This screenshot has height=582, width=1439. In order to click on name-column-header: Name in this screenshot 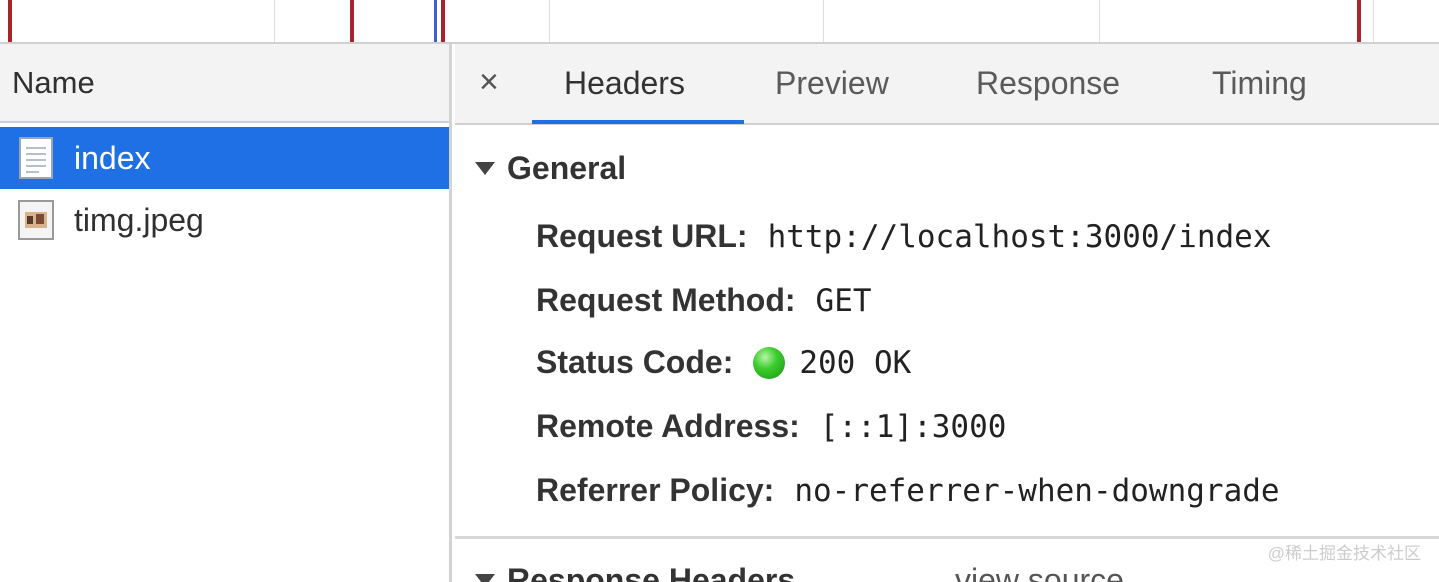, I will do `click(224, 83)`.